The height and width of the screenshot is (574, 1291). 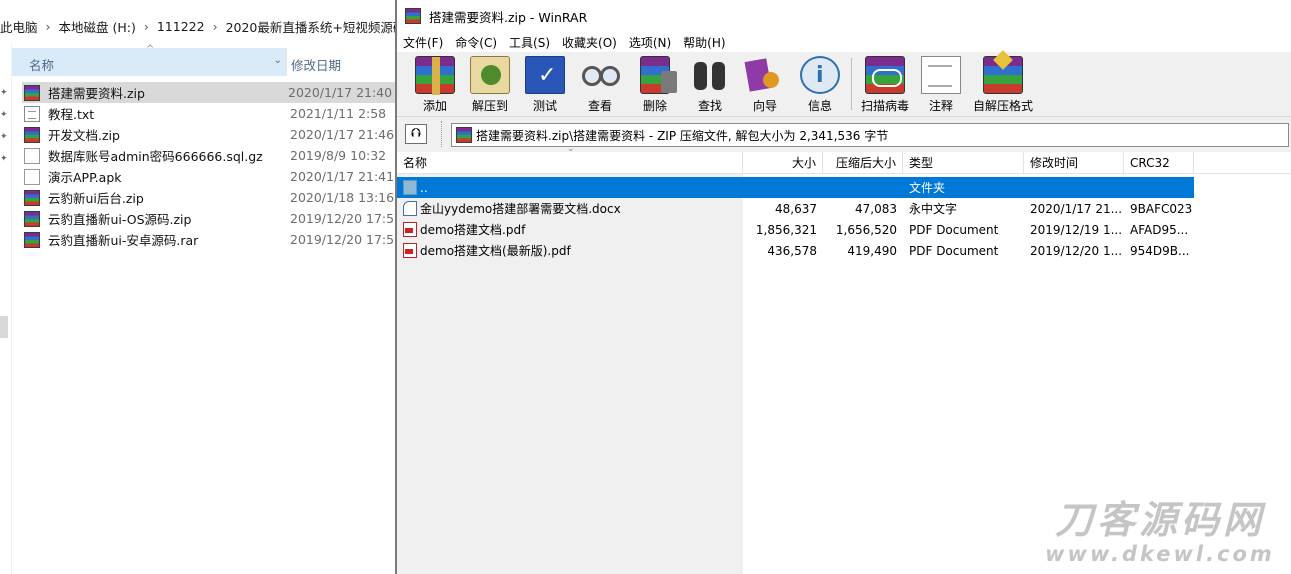 What do you see at coordinates (416, 134) in the screenshot?
I see `up-one-level-button: ⮉` at bounding box center [416, 134].